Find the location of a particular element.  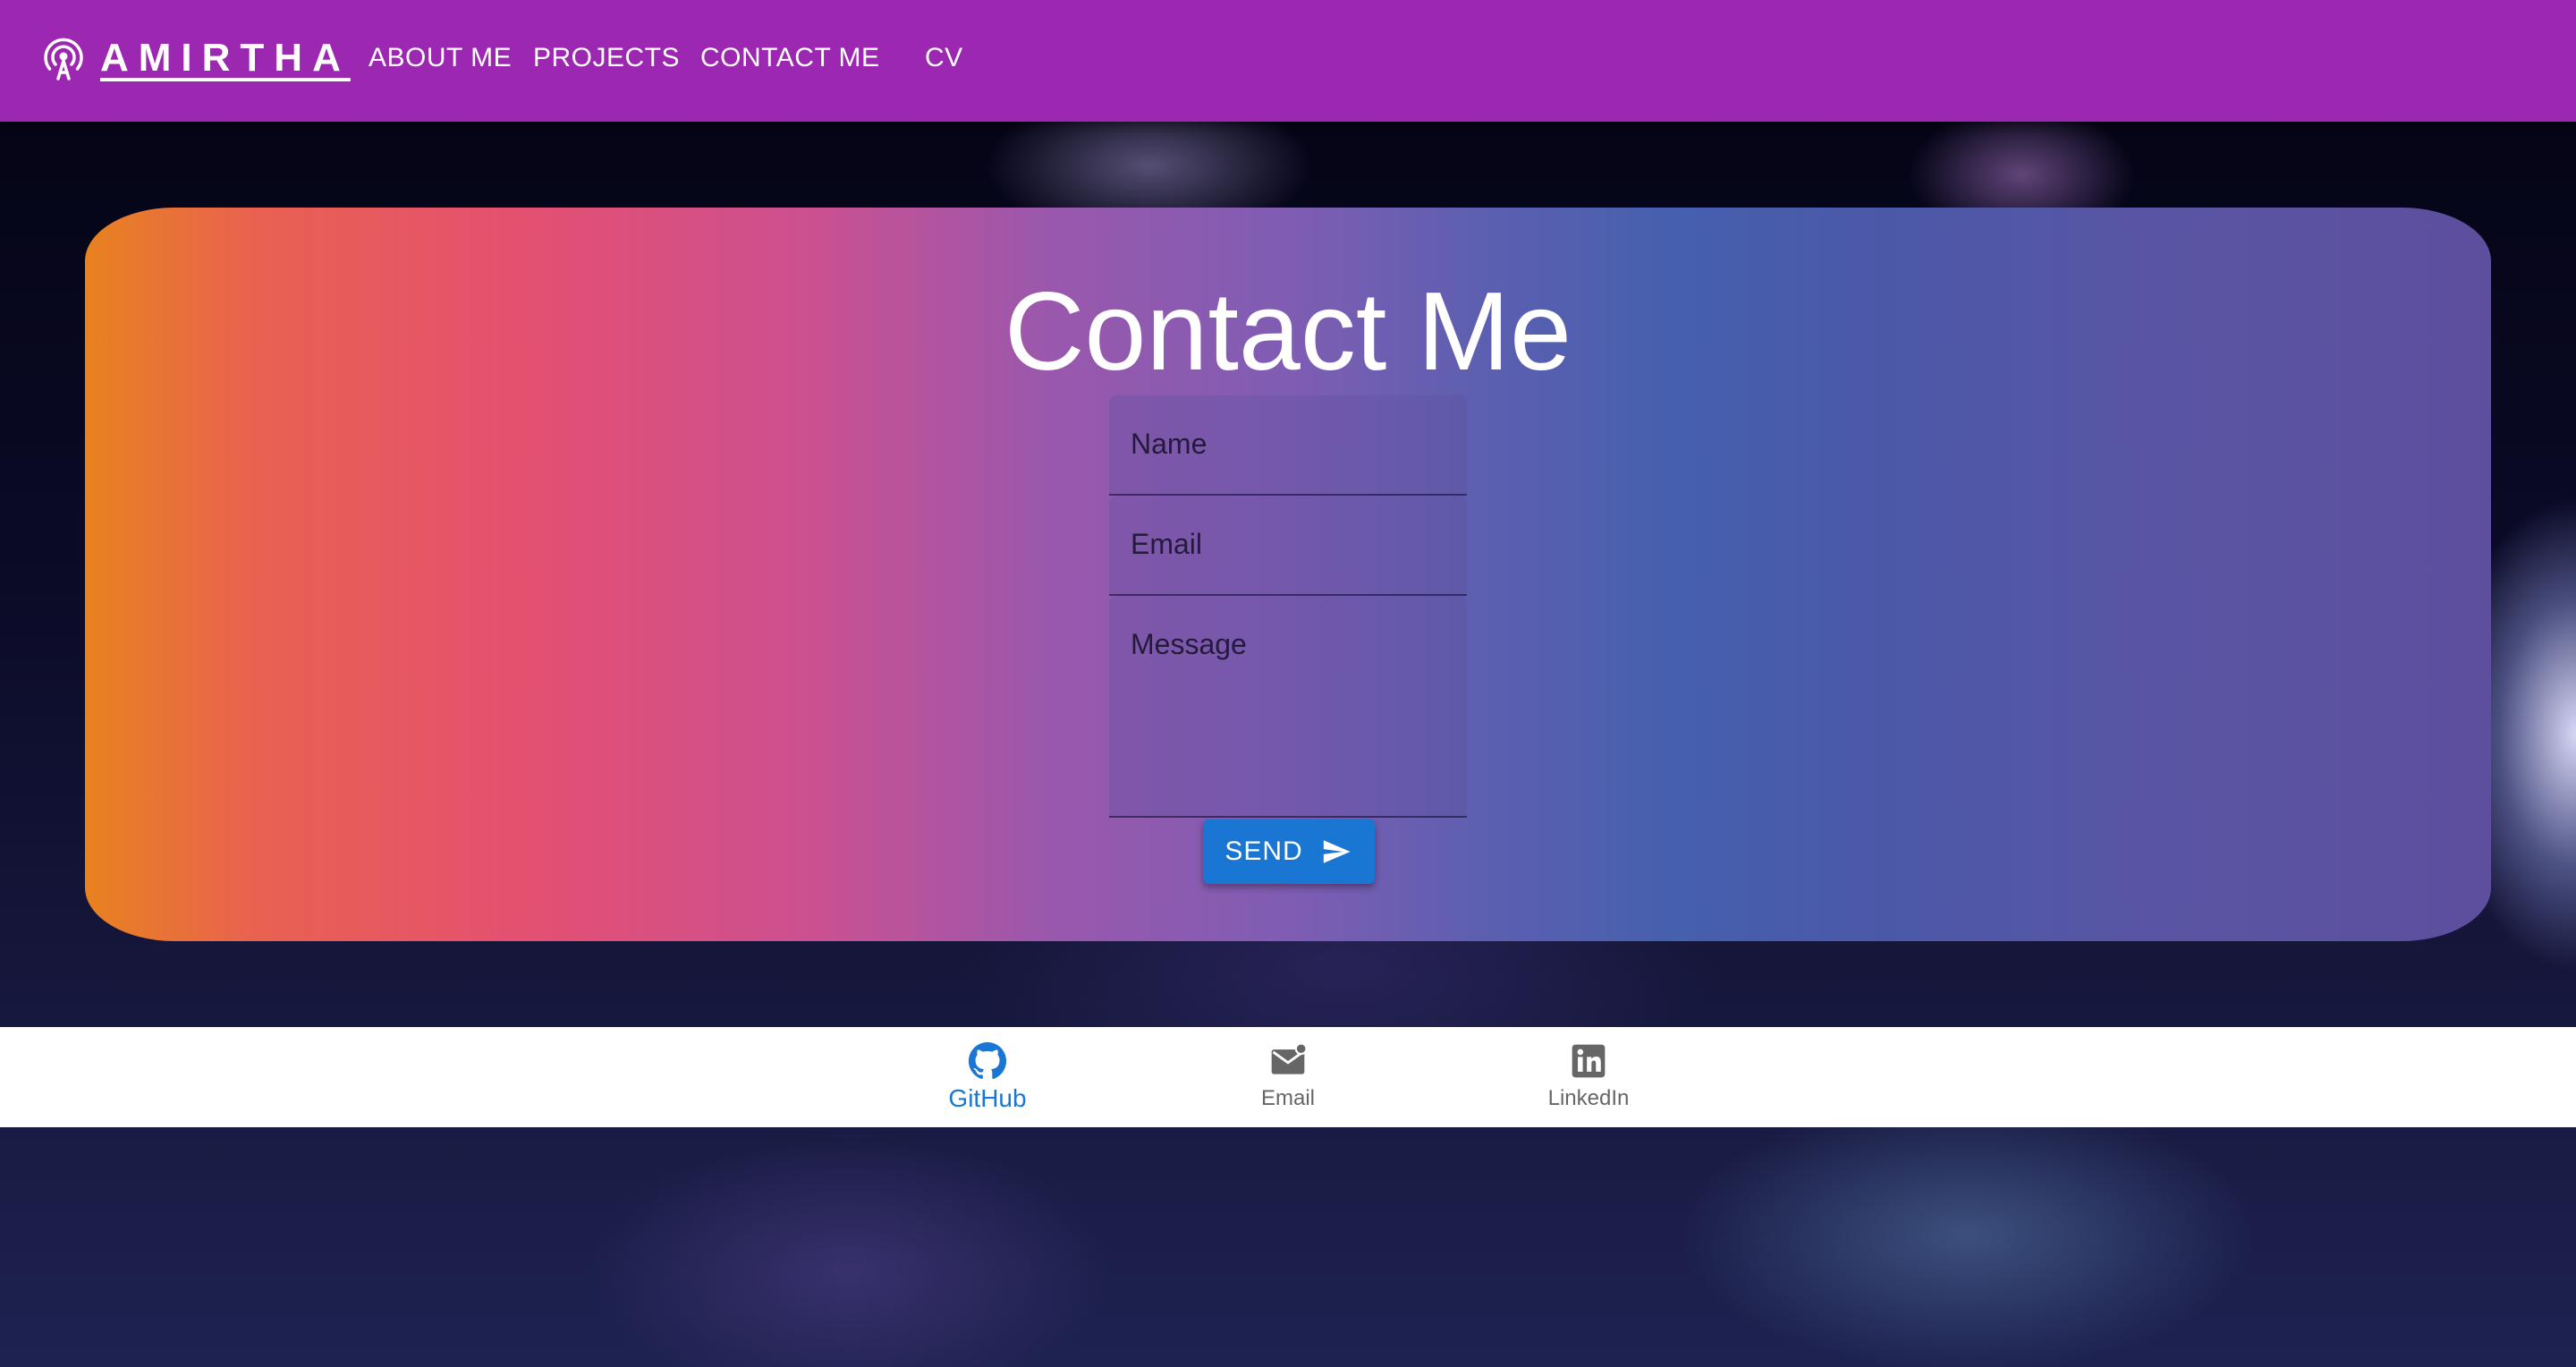

bottom-nav-label: Email is located at coordinates (1287, 1098).